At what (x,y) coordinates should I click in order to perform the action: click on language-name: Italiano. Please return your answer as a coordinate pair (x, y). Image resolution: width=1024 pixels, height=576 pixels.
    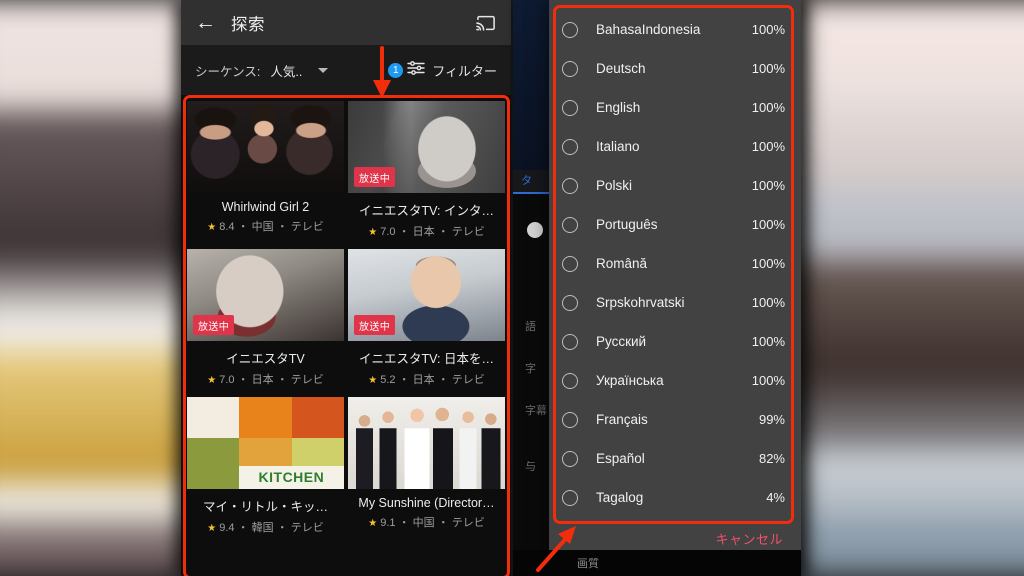
    Looking at the image, I should click on (618, 146).